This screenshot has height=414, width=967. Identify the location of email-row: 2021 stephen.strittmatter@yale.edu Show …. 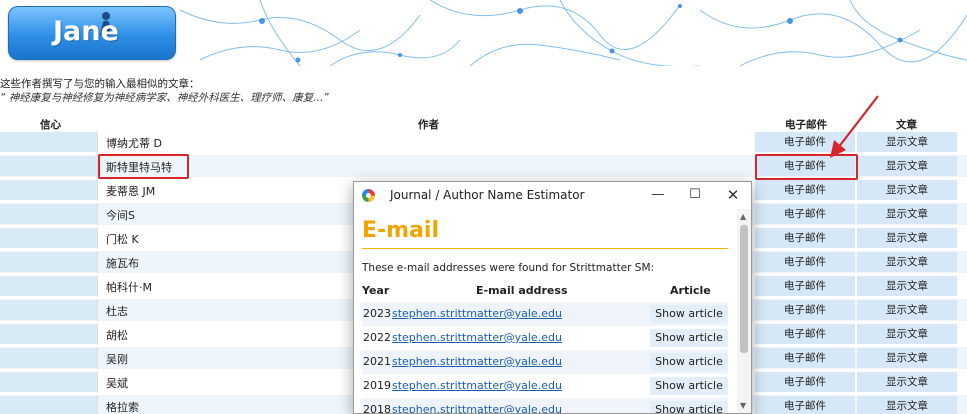
(545, 362).